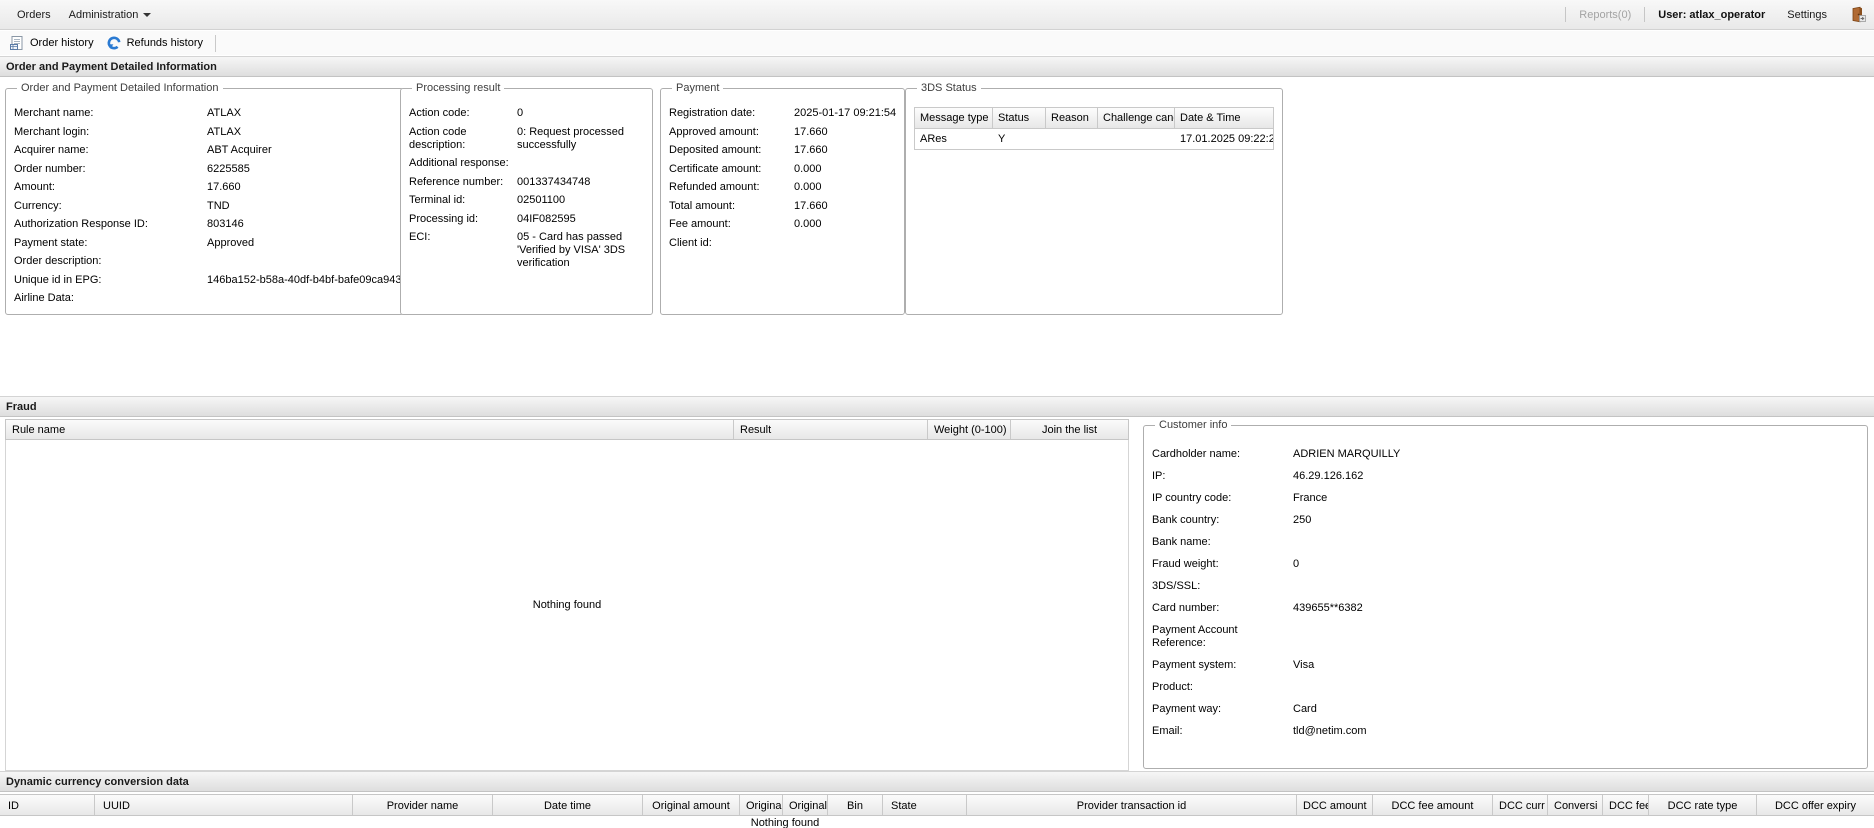 The image size is (1874, 828). Describe the element at coordinates (782, 206) in the screenshot. I see `field-row: Total amount: 17.660` at that location.